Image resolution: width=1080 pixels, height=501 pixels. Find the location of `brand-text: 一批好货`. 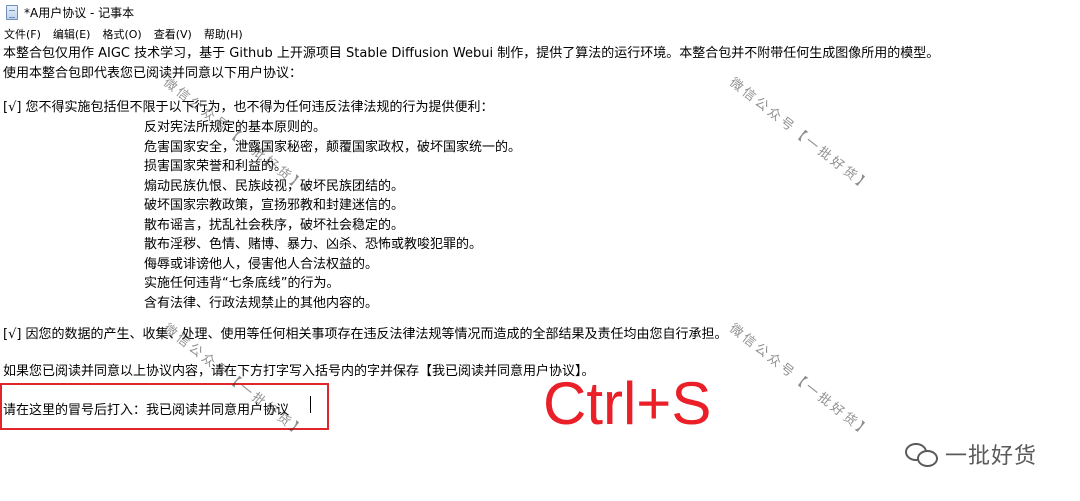

brand-text: 一批好货 is located at coordinates (991, 456).